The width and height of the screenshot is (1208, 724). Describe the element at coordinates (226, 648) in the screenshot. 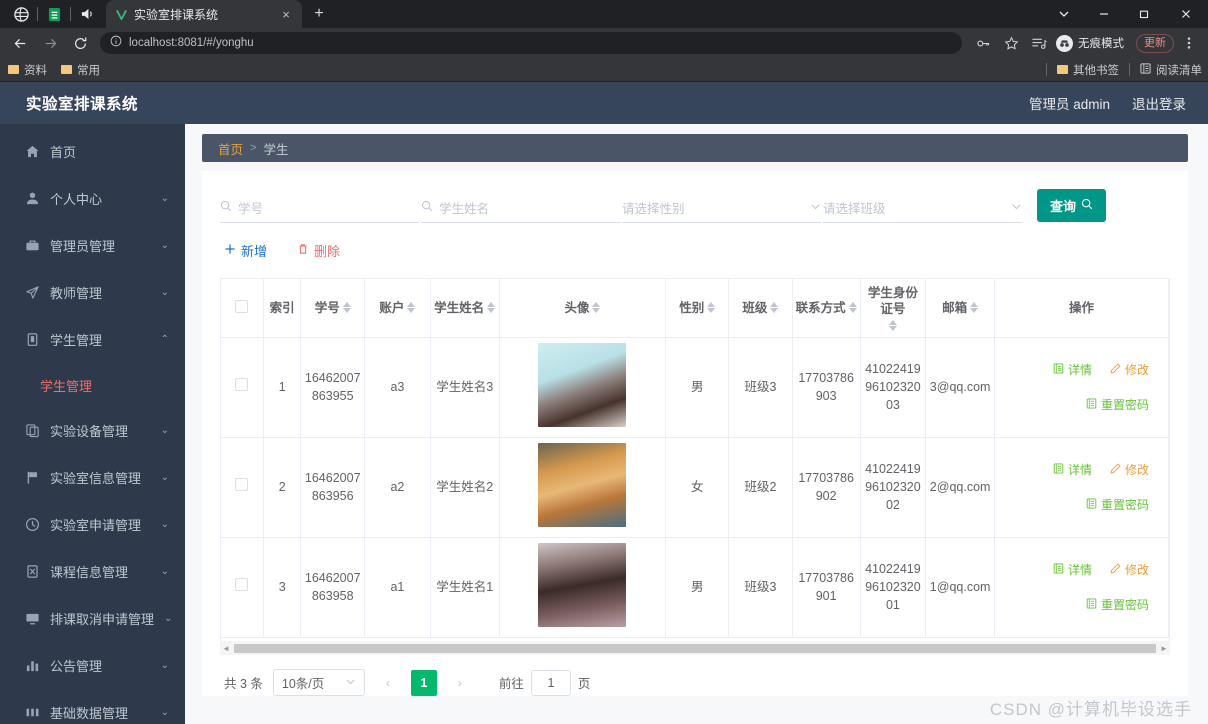

I see `scroll-left-arrow: ◄` at that location.